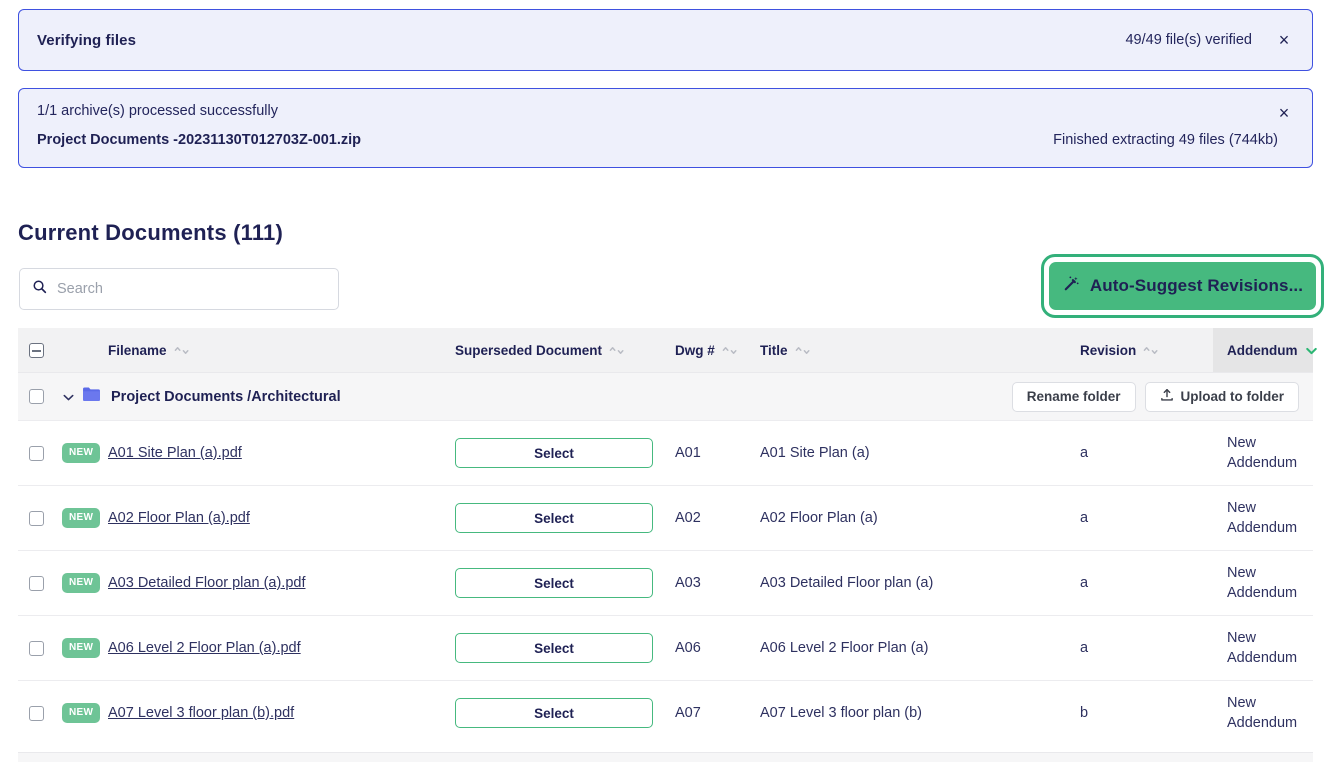  What do you see at coordinates (688, 713) in the screenshot?
I see `dwg-value: A07` at bounding box center [688, 713].